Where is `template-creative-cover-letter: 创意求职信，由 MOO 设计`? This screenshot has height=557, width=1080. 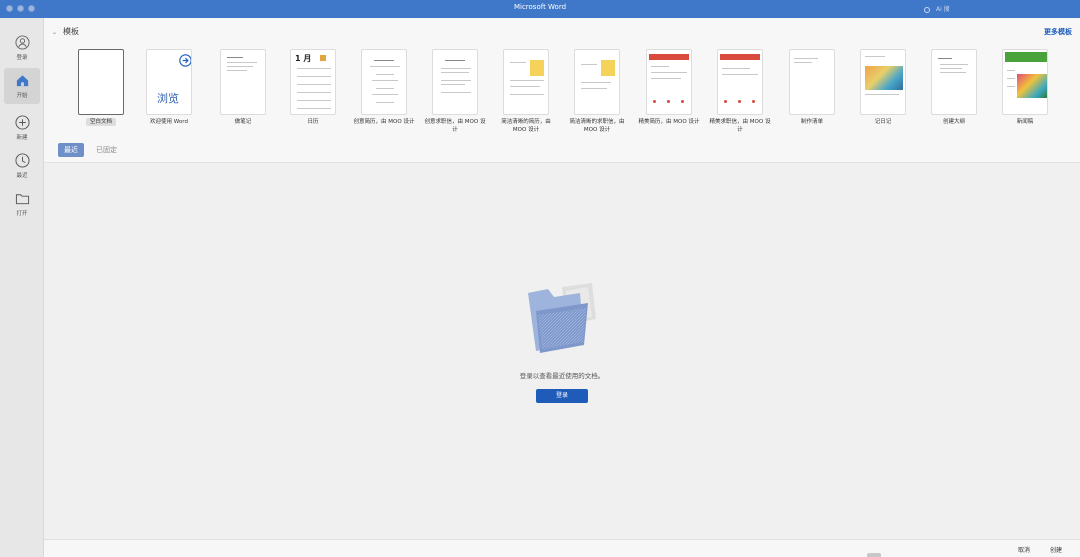
template-creative-cover-letter: 创意求职信，由 MOO 设计 is located at coordinates (455, 91).